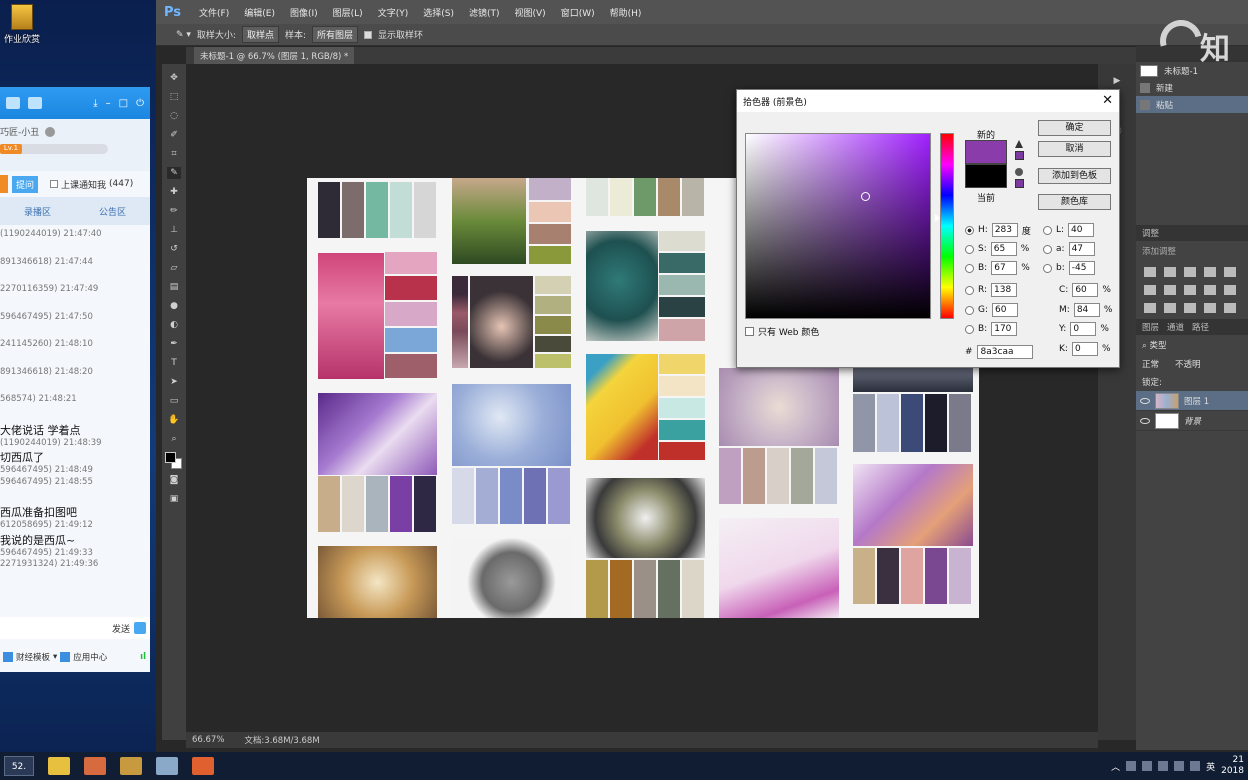  Describe the element at coordinates (393, 12) in the screenshot. I see `menu-type: 文字(Y)` at that location.